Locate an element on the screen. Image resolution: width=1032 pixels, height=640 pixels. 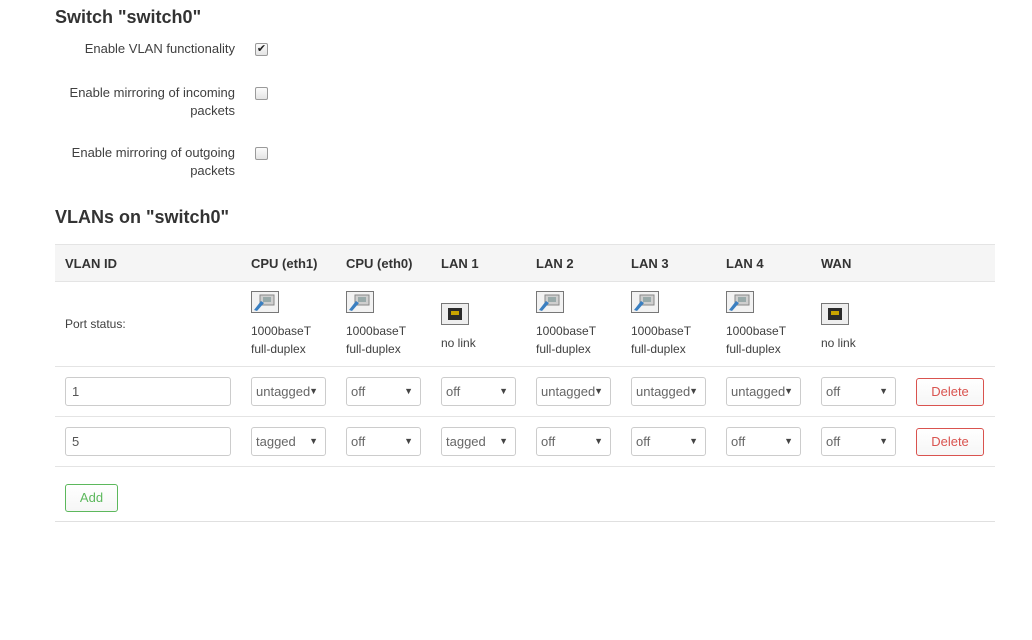
port-status-actions is located at coordinates (955, 324).